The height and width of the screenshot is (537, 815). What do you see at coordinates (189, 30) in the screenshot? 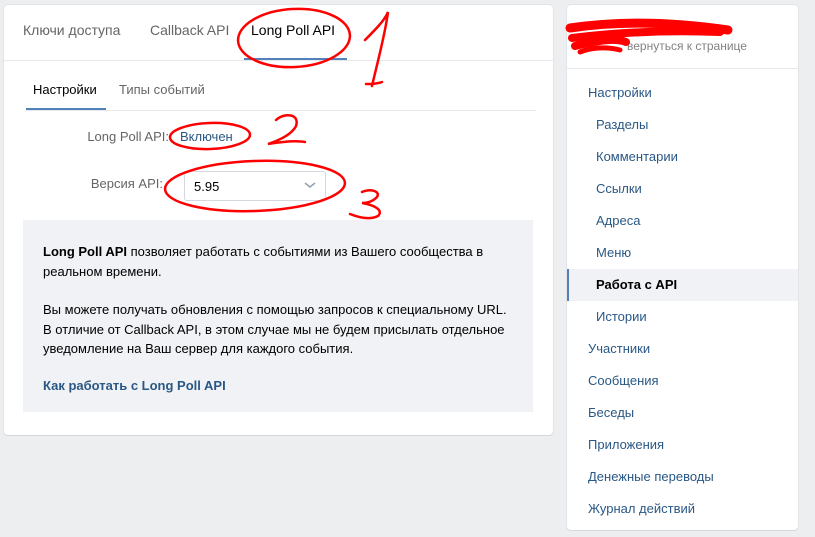
I see `tab-callback-api: Callback API` at bounding box center [189, 30].